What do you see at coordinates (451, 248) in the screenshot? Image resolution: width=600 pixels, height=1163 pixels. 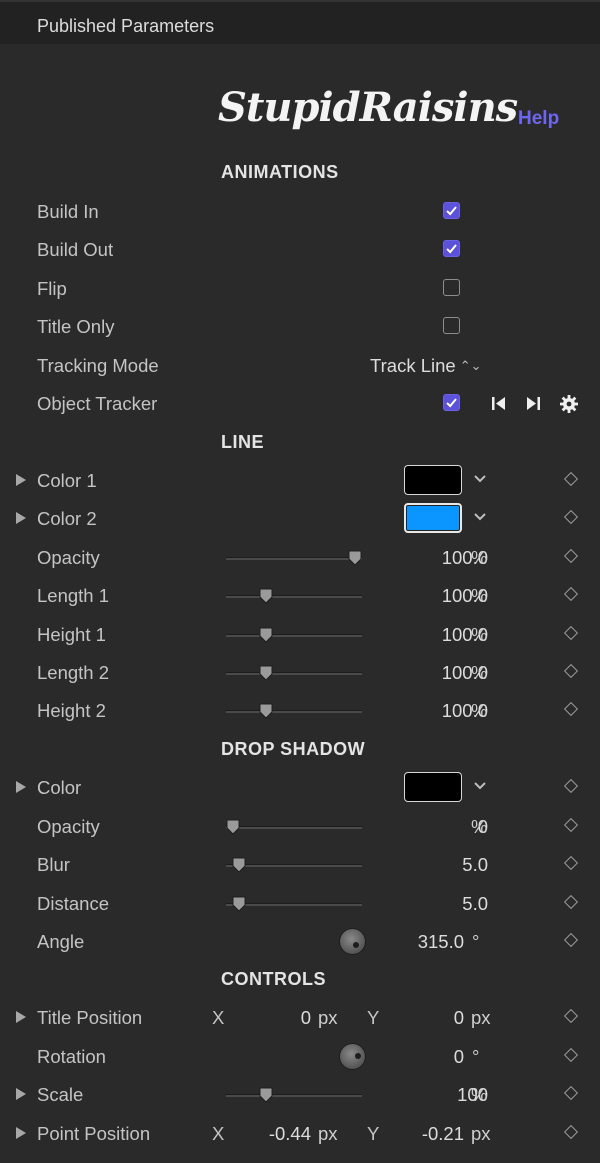 I see `build-out-checkbox` at bounding box center [451, 248].